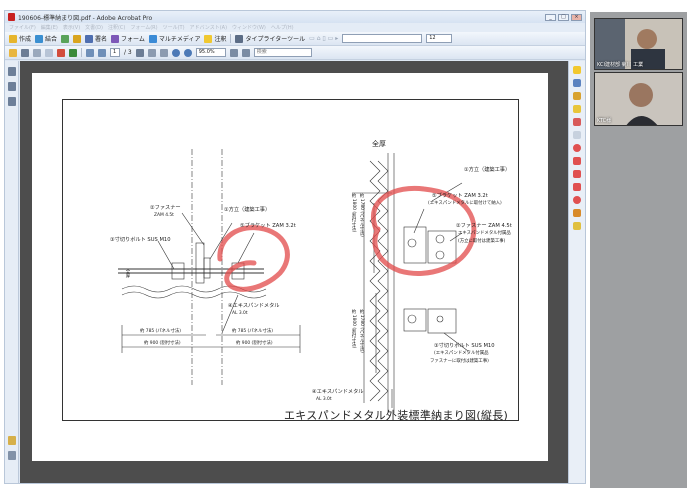 This screenshot has height=488, width=687. Describe the element at coordinates (282, 52) in the screenshot. I see `search-input: 検索` at that location.